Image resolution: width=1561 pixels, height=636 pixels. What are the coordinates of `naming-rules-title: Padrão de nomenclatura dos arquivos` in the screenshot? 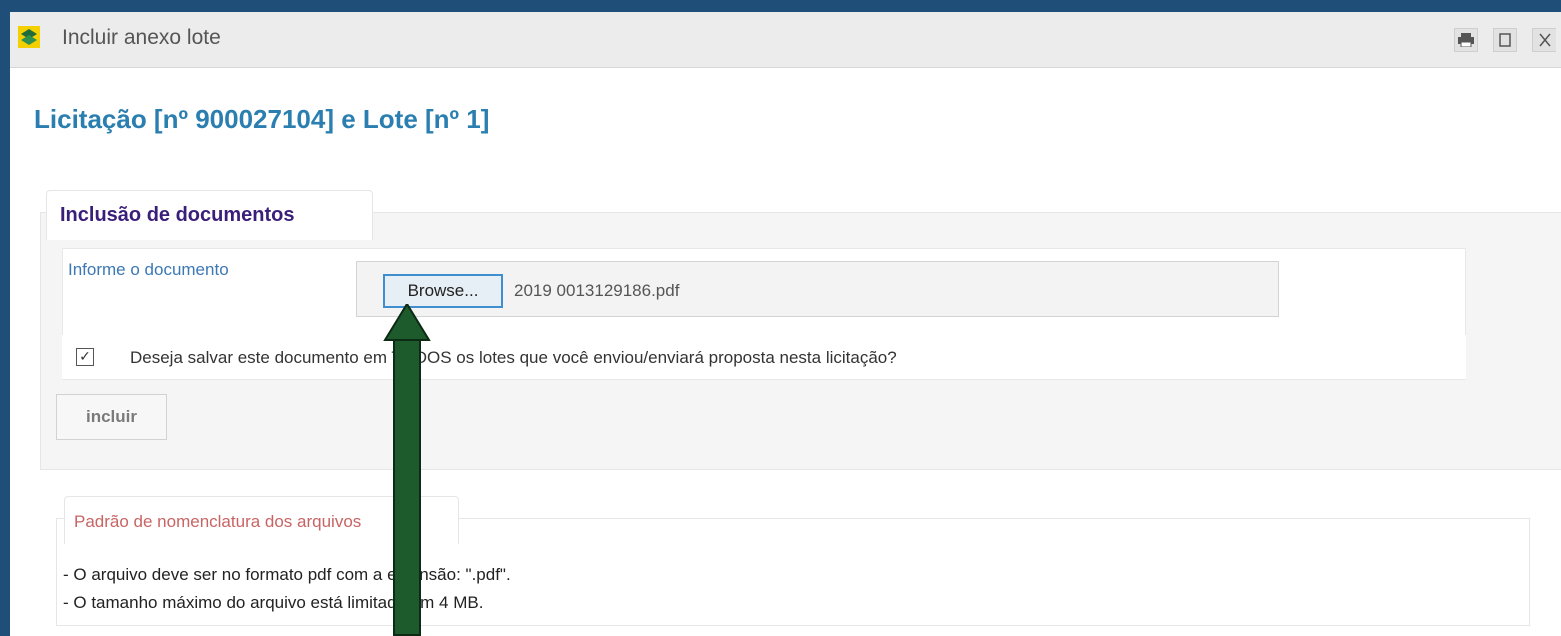 It's located at (218, 521).